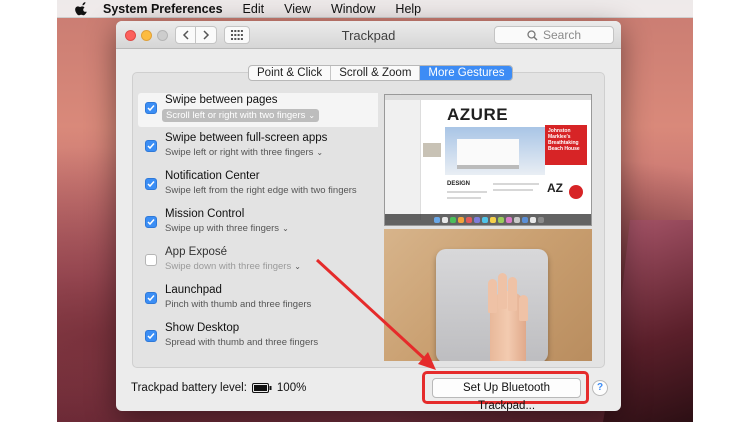  Describe the element at coordinates (163, 9) in the screenshot. I see `menu-app-name: System Preferences` at that location.